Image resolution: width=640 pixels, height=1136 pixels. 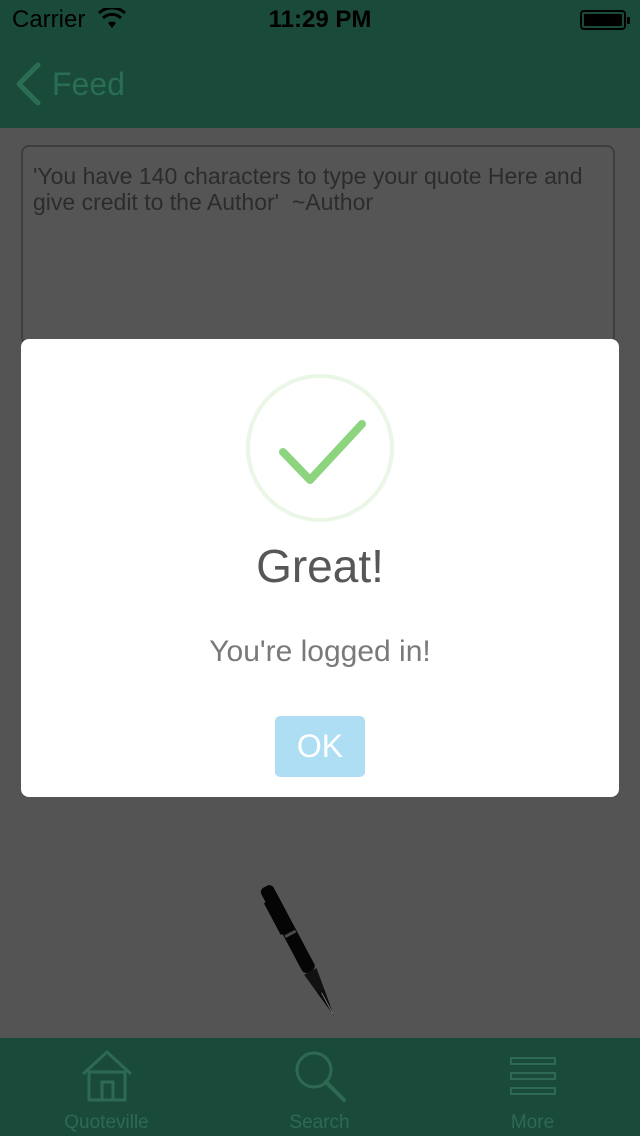 I want to click on alert-title: Great!, so click(x=320, y=566).